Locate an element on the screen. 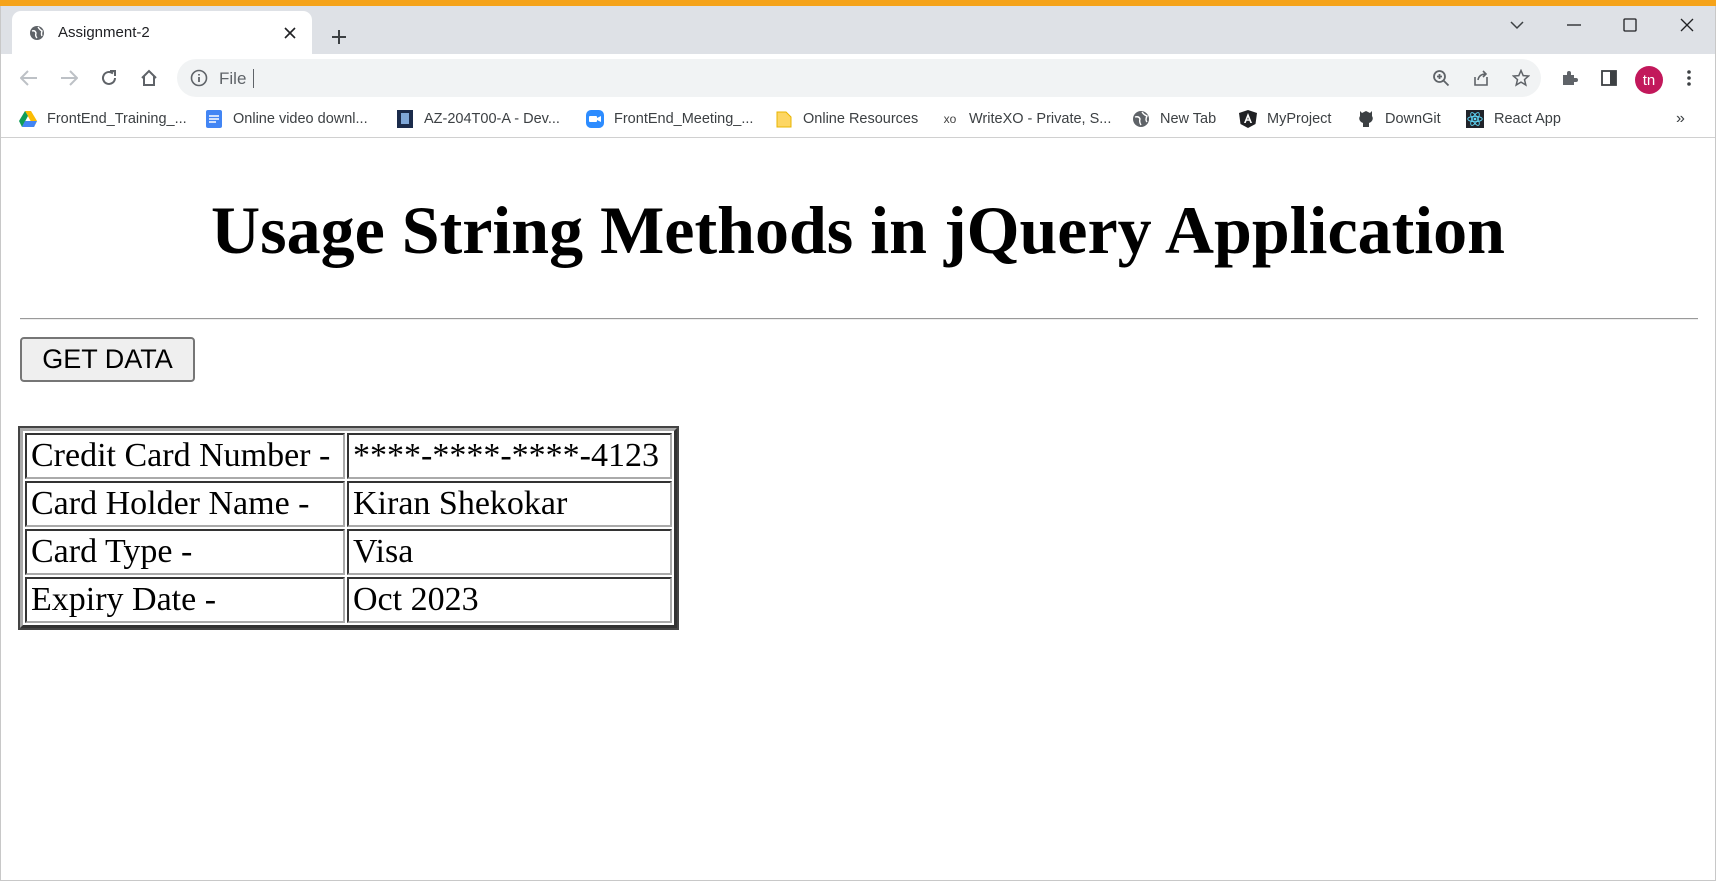 This screenshot has width=1716, height=881. home-icon is located at coordinates (149, 78).